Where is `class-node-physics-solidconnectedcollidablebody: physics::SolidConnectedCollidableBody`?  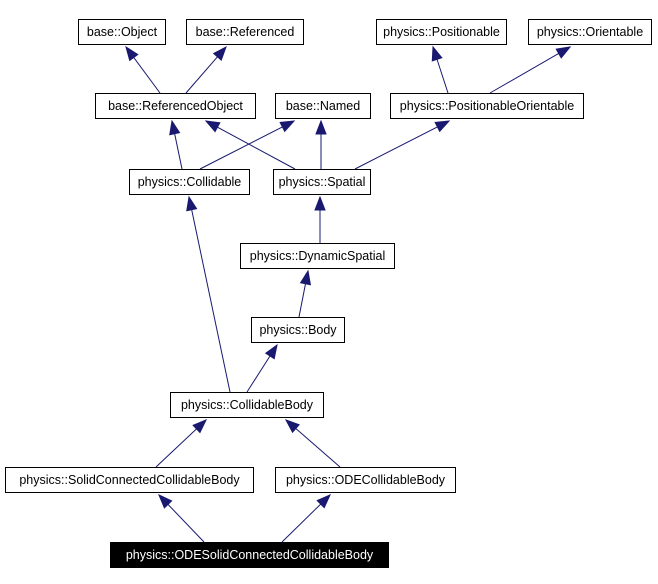 class-node-physics-solidconnectedcollidablebody: physics::SolidConnectedCollidableBody is located at coordinates (129, 480).